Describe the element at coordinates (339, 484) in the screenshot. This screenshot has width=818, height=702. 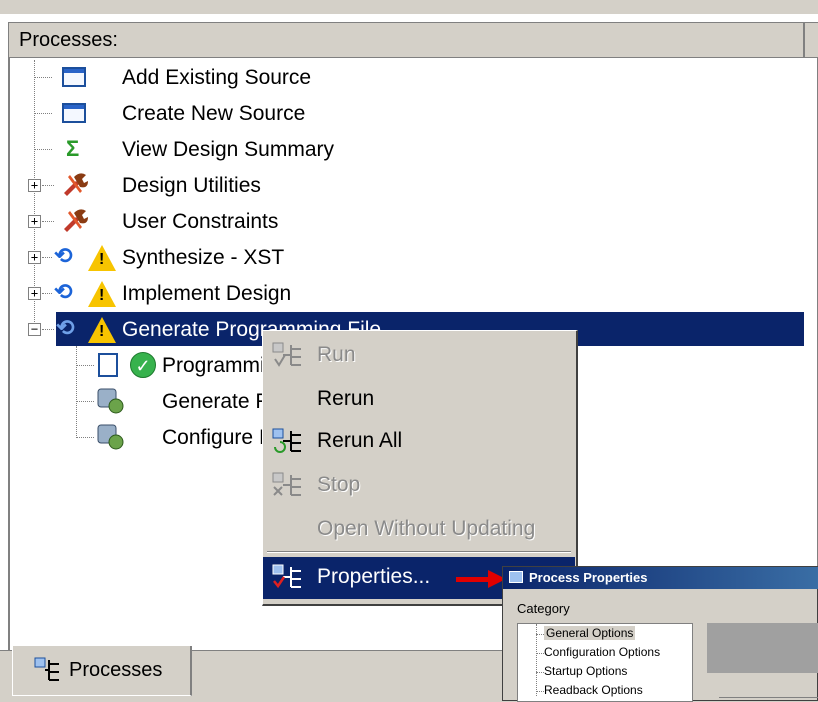
I see `menu-item-label: Stop` at that location.